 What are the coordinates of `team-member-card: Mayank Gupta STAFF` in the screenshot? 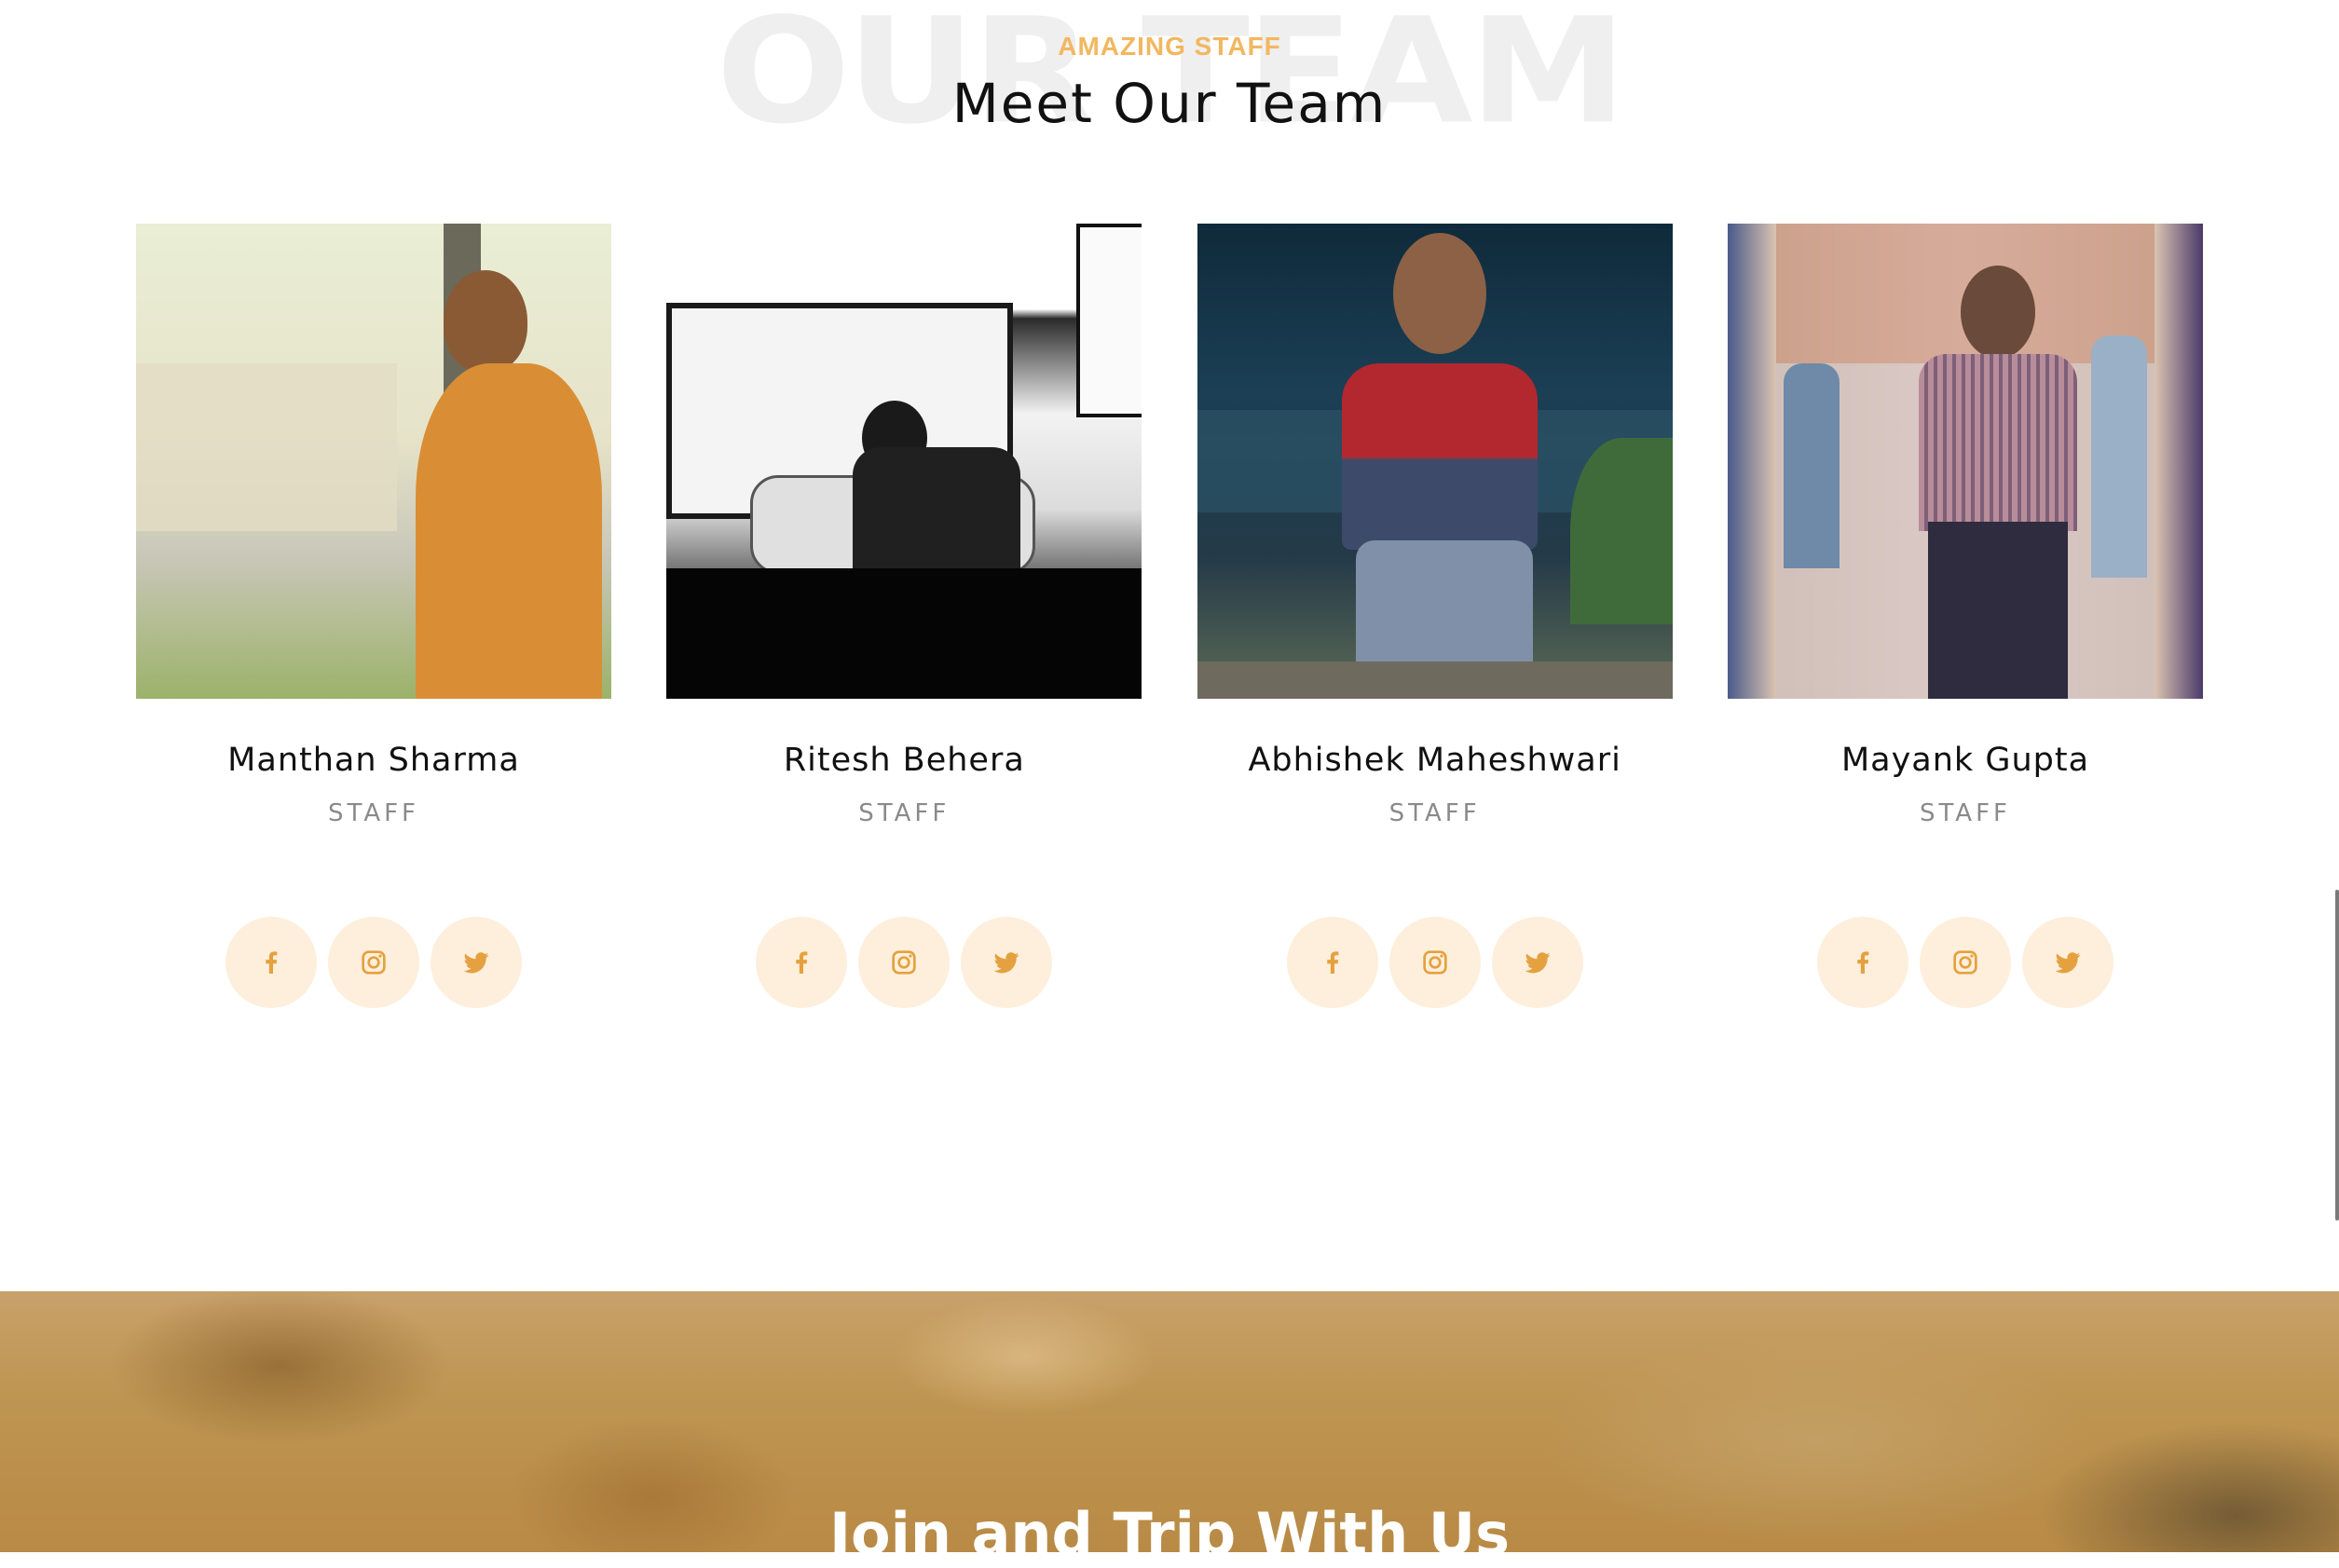 It's located at (1965, 616).